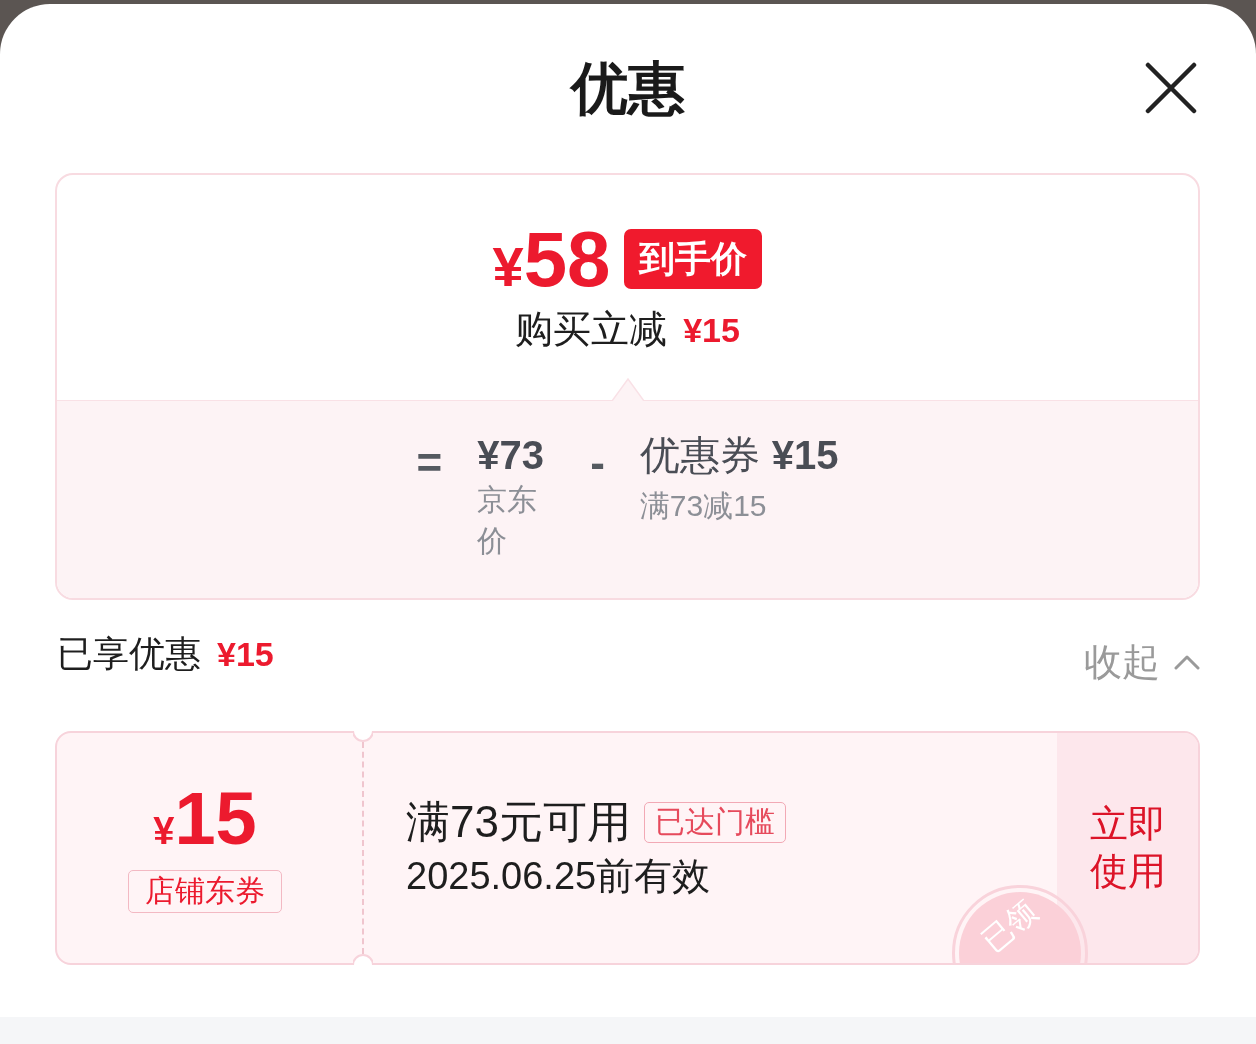 Image resolution: width=1256 pixels, height=1044 pixels. What do you see at coordinates (591, 329) in the screenshot?
I see `instant-discount-label: 购买立减` at bounding box center [591, 329].